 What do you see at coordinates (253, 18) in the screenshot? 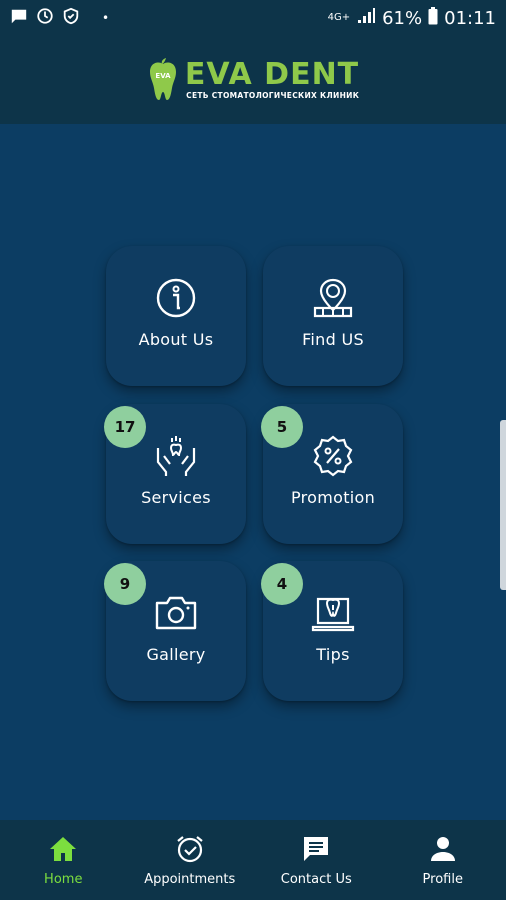
I see `status-bar: • 4G+ 61% 01:11` at bounding box center [253, 18].